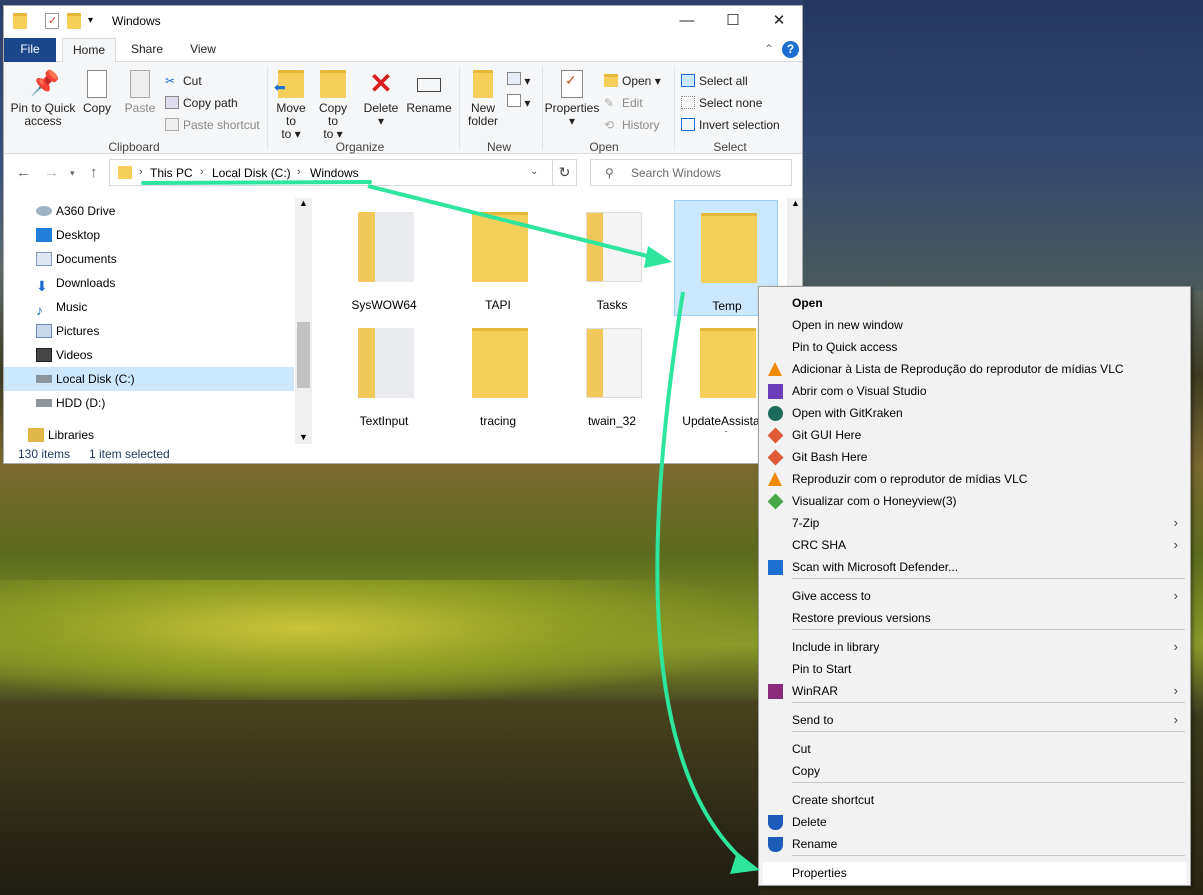 This screenshot has width=1203, height=895. What do you see at coordinates (303, 355) in the screenshot?
I see `scroll-thumb` at bounding box center [303, 355].